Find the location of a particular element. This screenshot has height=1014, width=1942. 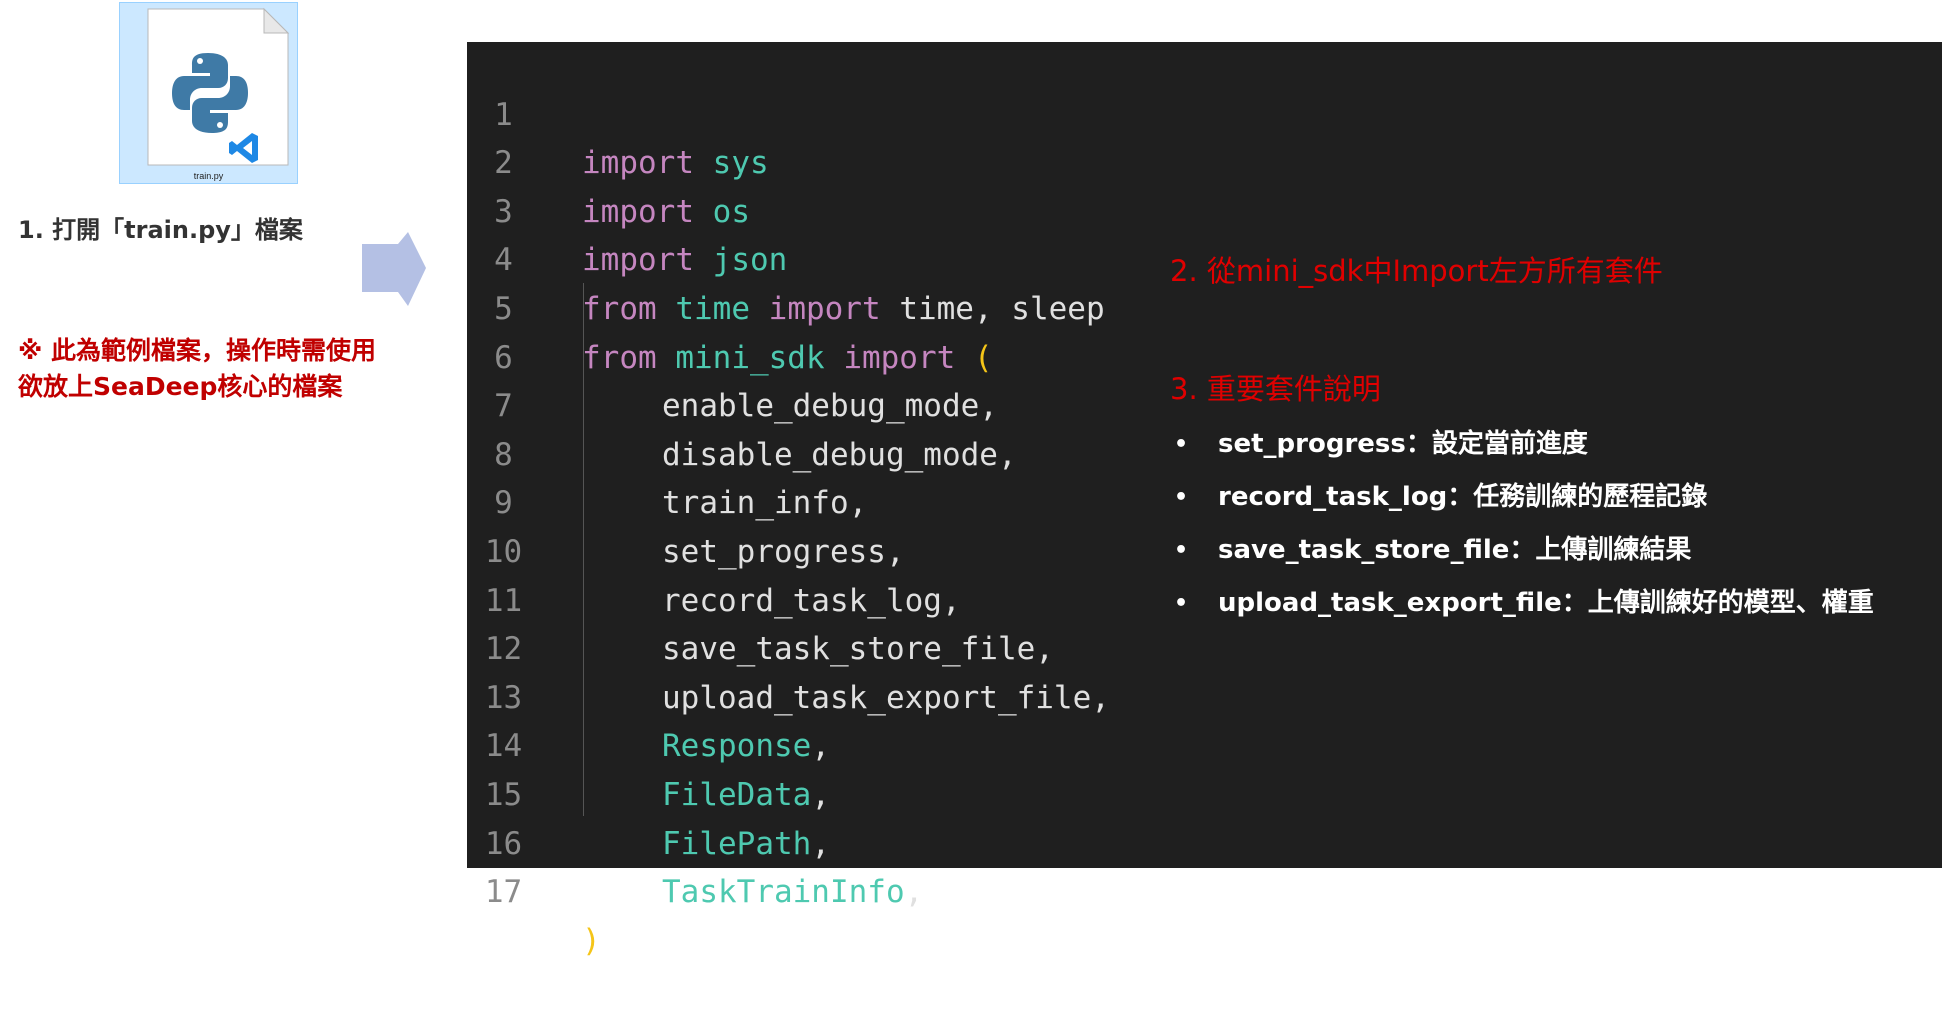

code-line: 7 disable_debug_mode, is located at coordinates (817, 403).